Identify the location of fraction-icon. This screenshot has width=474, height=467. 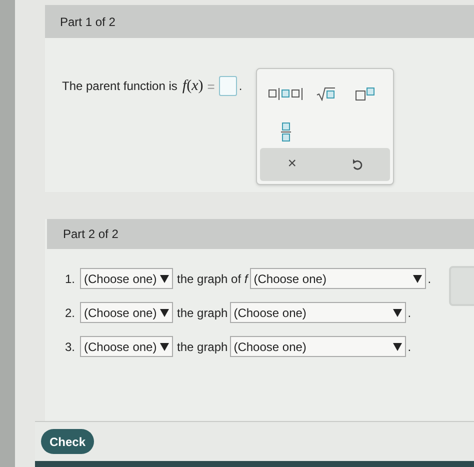
(286, 132).